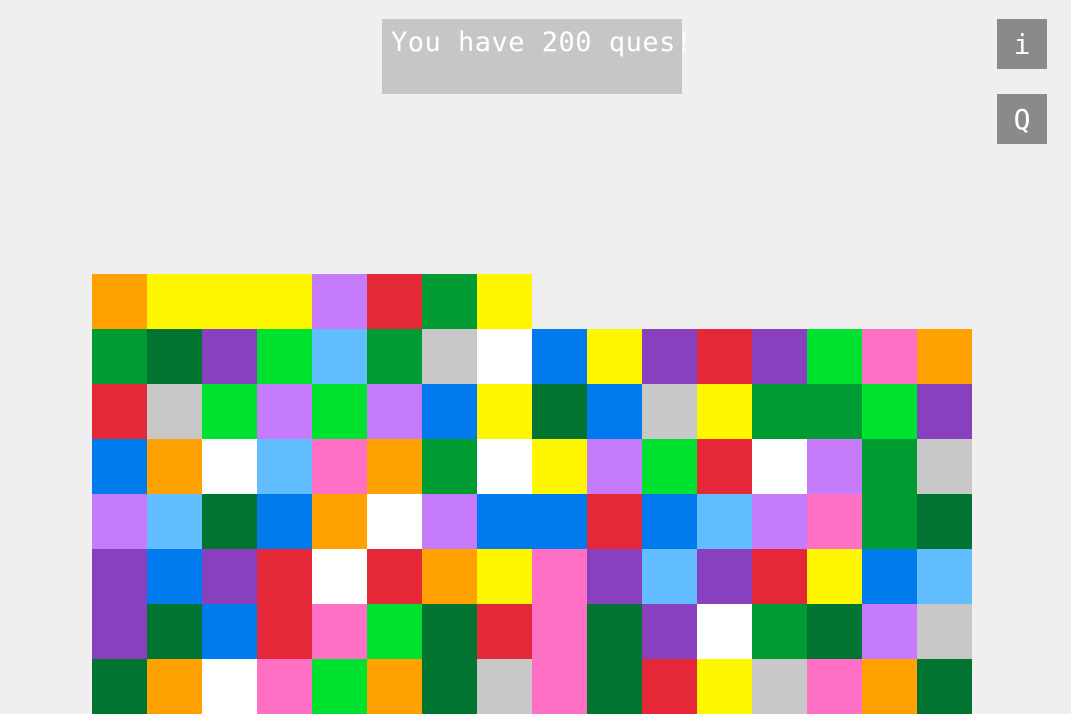  Describe the element at coordinates (1022, 44) in the screenshot. I see `info-button: i` at that location.